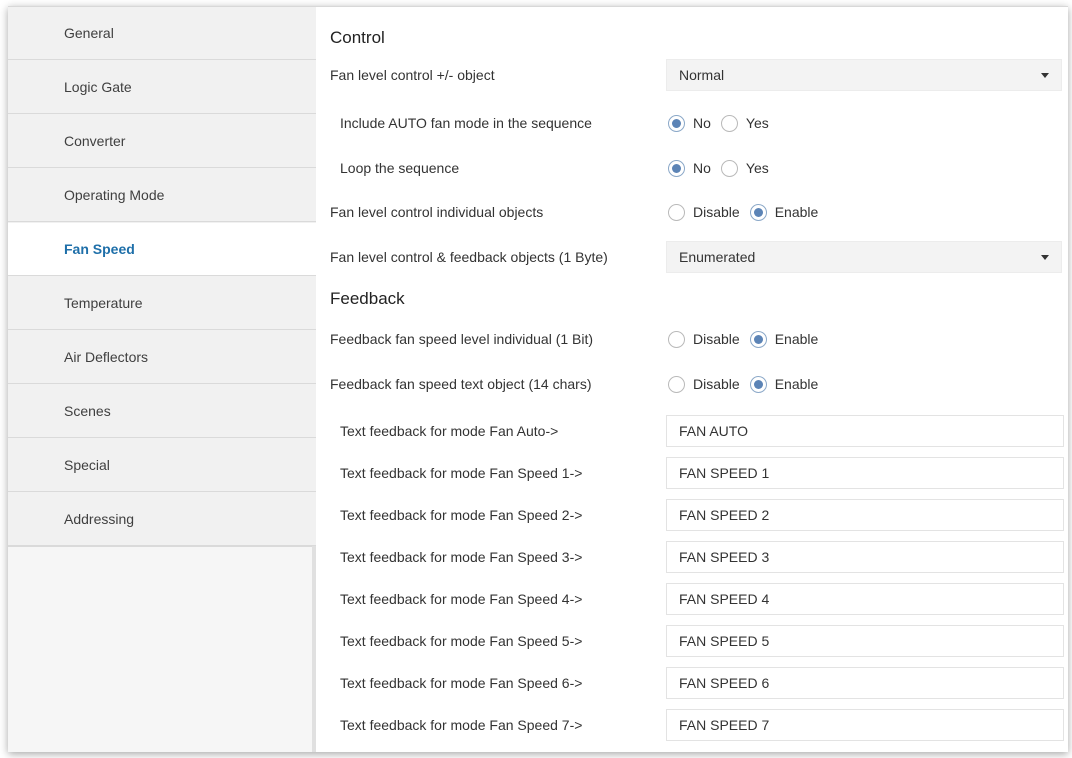 The image size is (1072, 758). What do you see at coordinates (461, 473) in the screenshot?
I see `text-feedback-label: Text feedback for mode Fan Speed 1->` at bounding box center [461, 473].